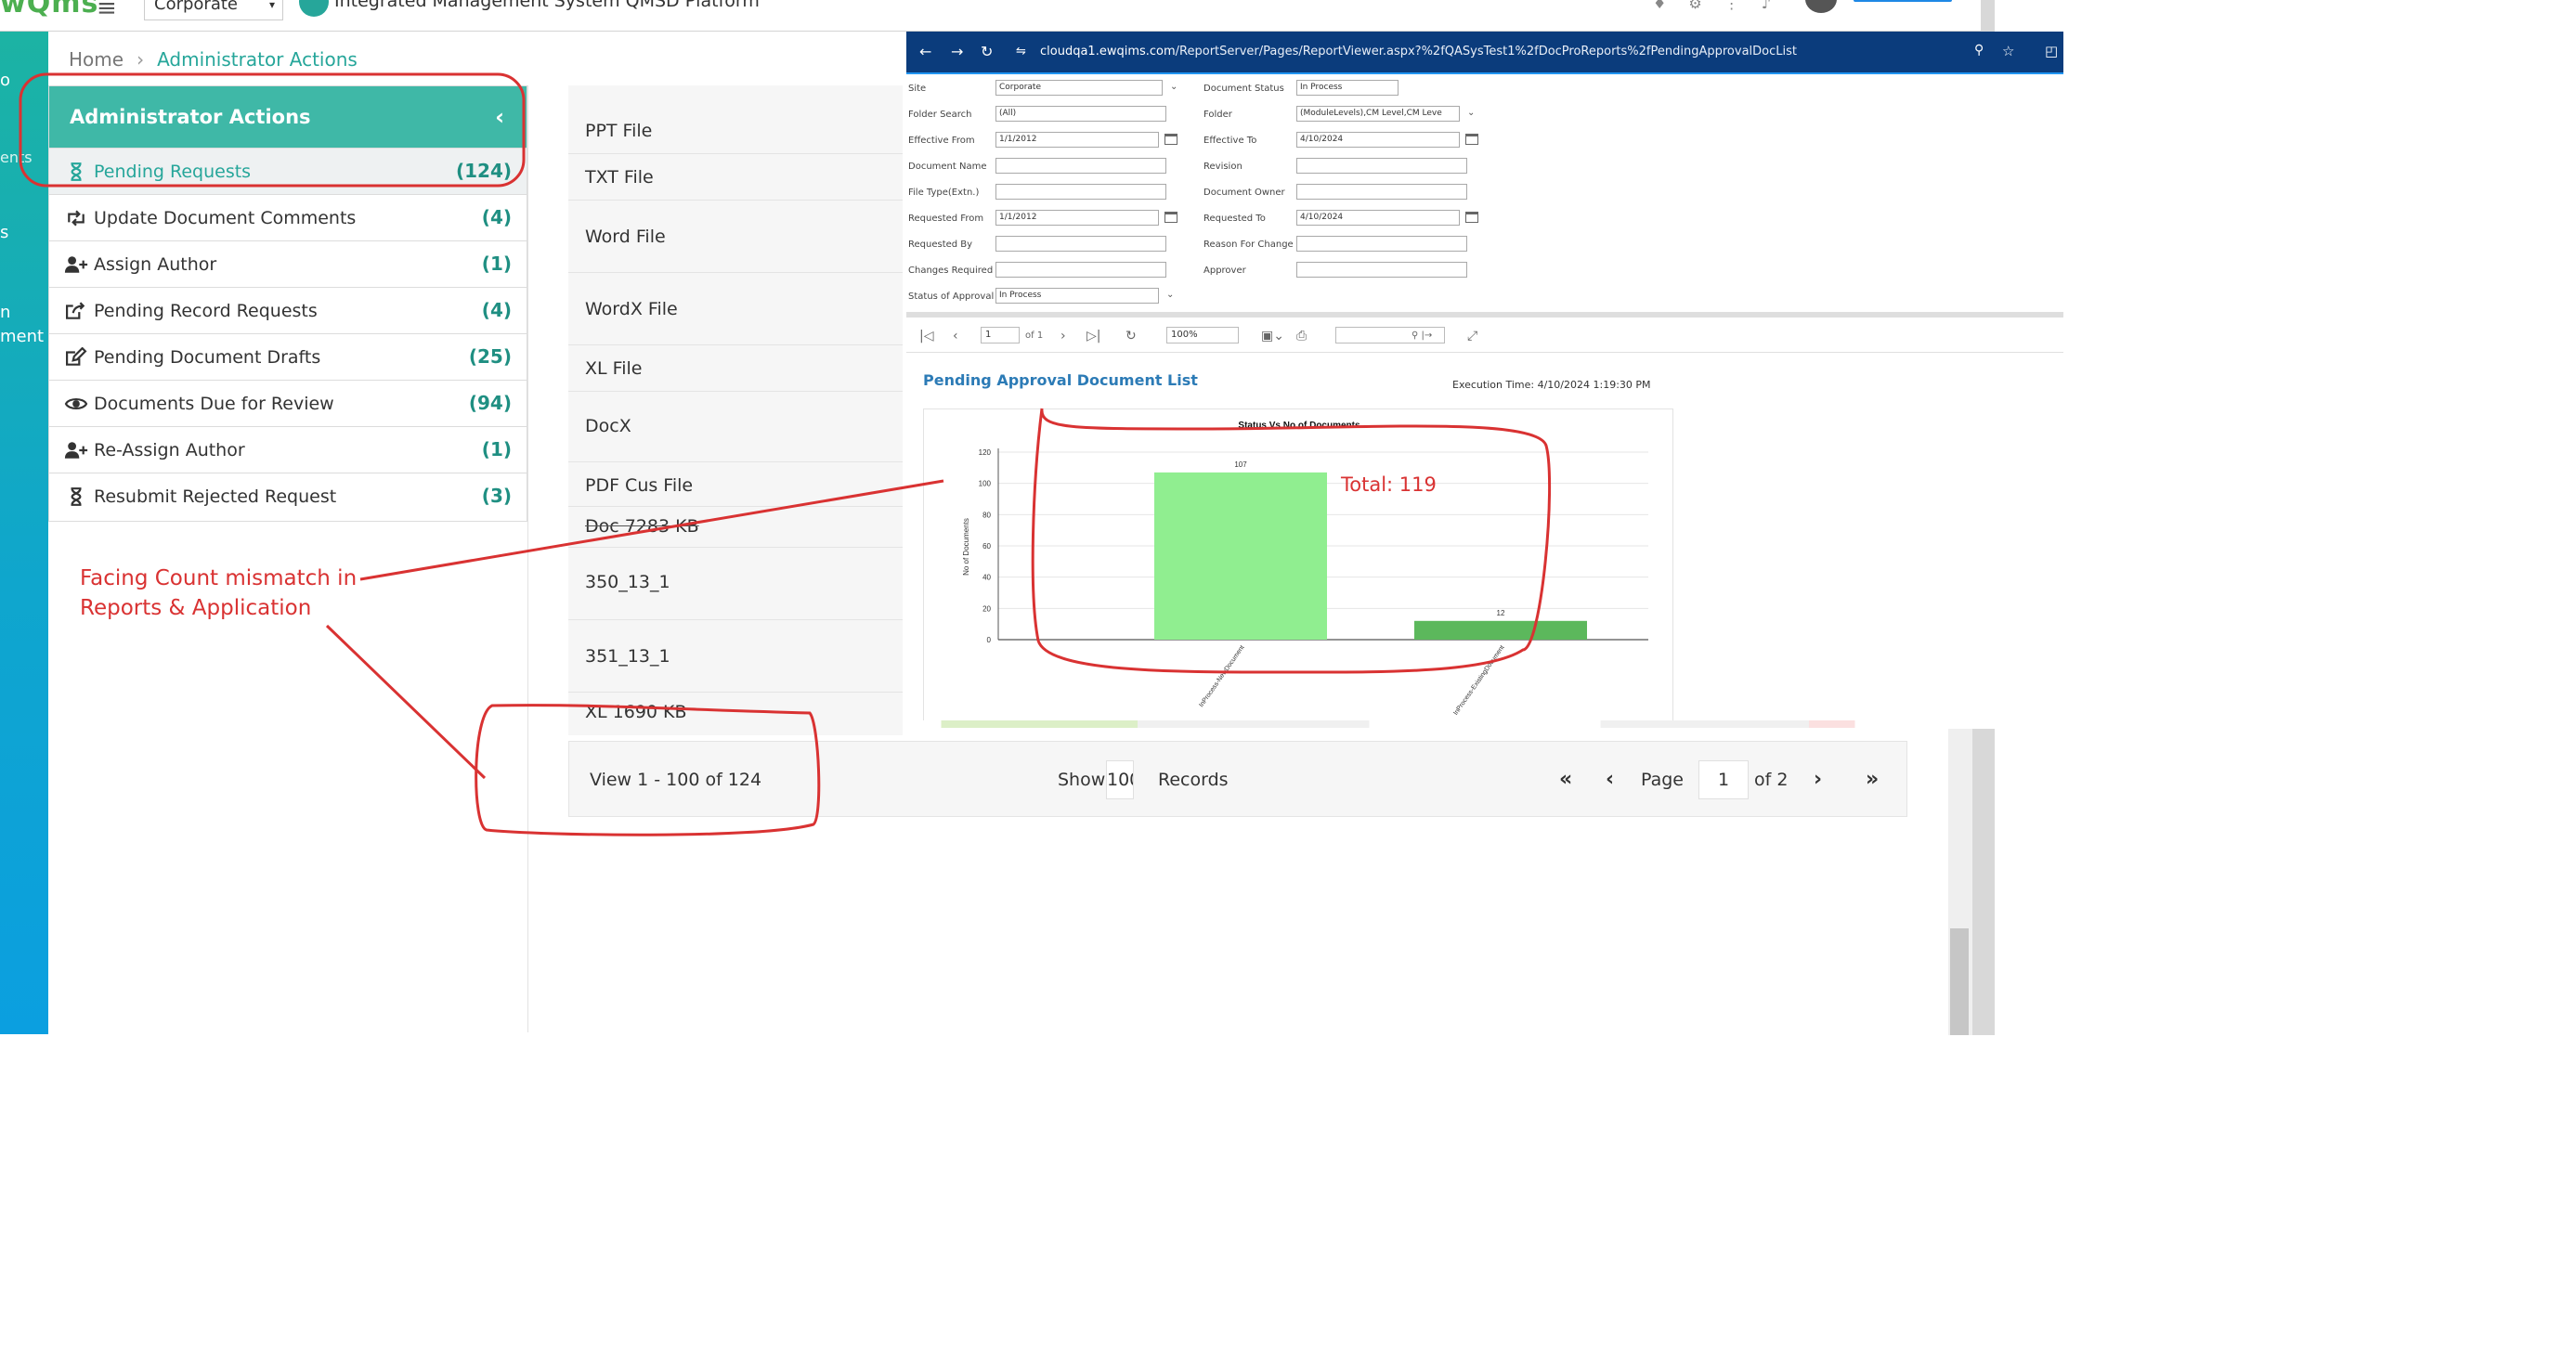 The image size is (2576, 1348). I want to click on user-plus-icon, so click(76, 450).